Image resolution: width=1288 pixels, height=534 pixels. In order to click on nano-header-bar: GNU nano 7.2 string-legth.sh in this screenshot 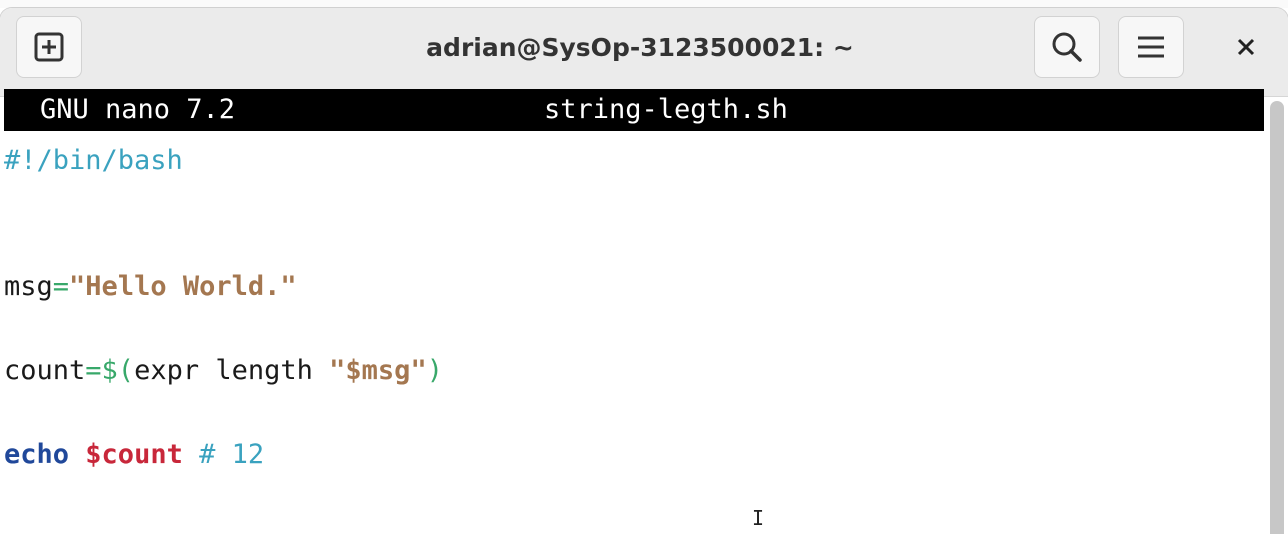, I will do `click(634, 110)`.